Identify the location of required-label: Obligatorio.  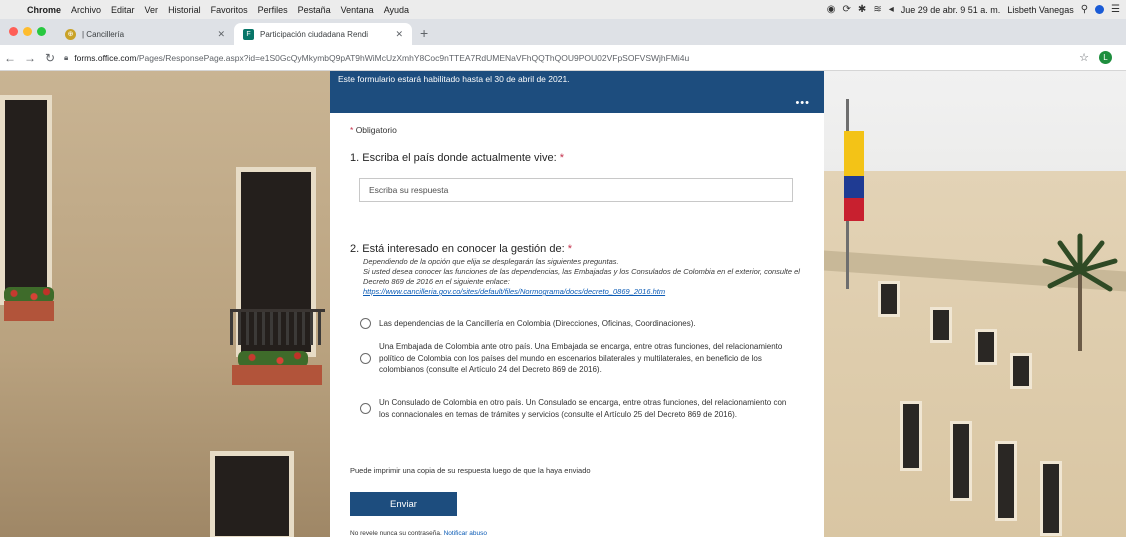
(376, 130).